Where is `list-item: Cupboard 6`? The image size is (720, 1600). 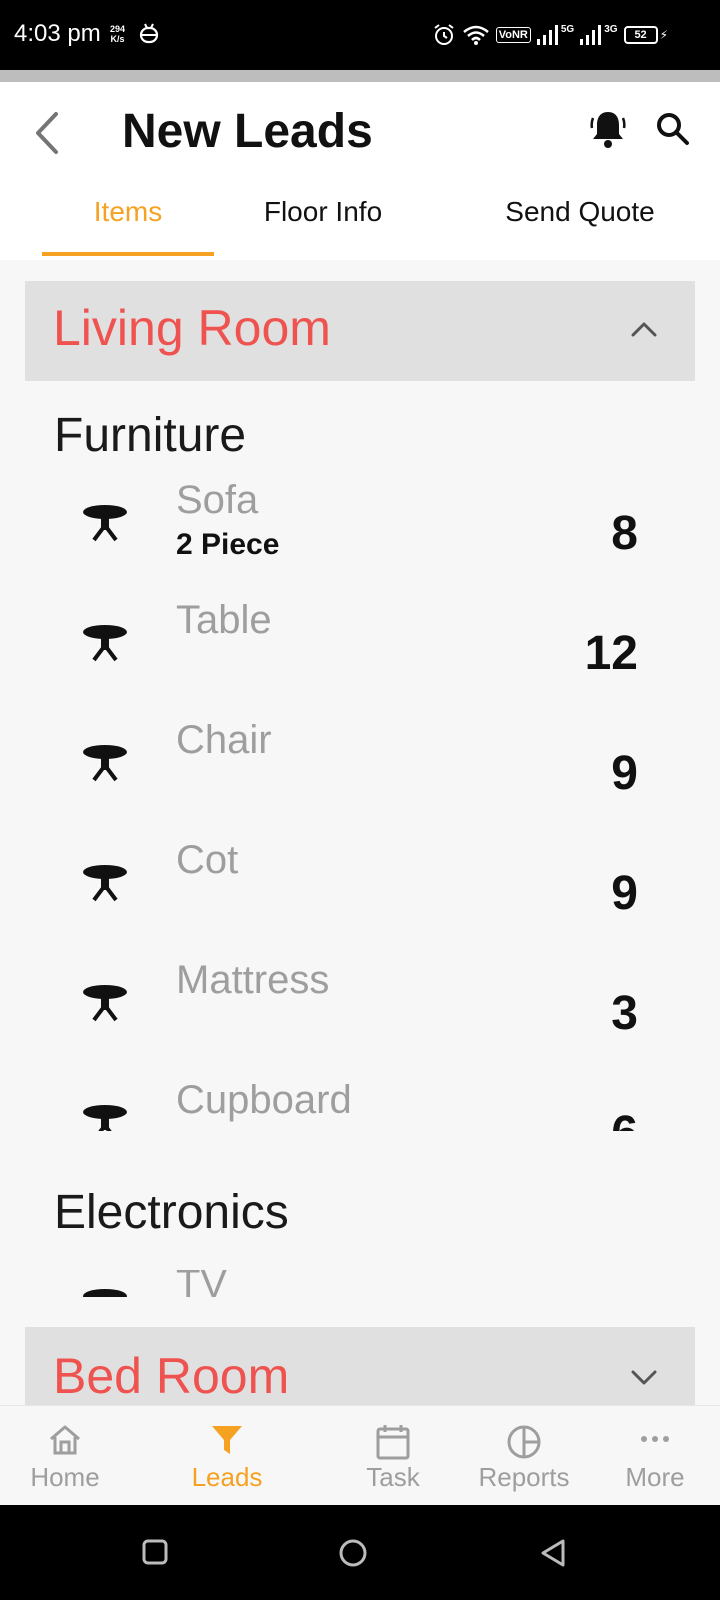
list-item: Cupboard 6 is located at coordinates (360, 1104).